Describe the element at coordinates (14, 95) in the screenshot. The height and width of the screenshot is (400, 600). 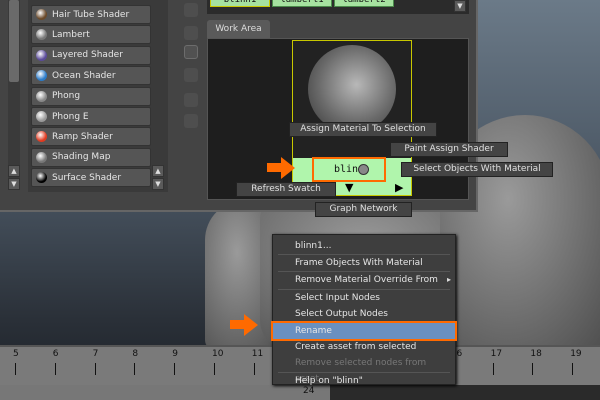
I see `left-scrollbar` at that location.